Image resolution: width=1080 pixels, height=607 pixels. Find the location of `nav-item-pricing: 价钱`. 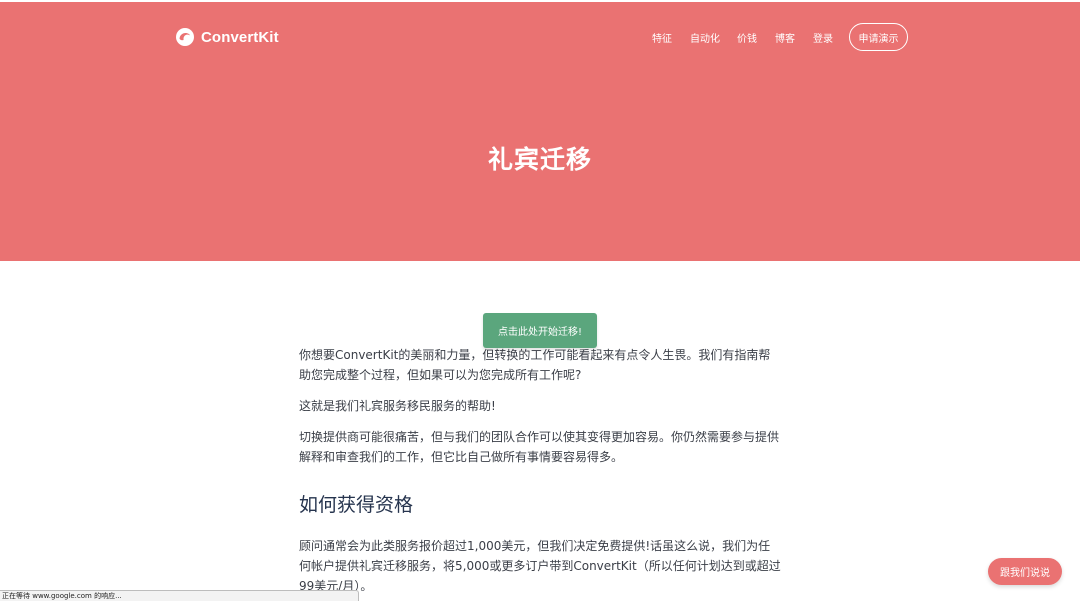

nav-item-pricing: 价钱 is located at coordinates (747, 37).